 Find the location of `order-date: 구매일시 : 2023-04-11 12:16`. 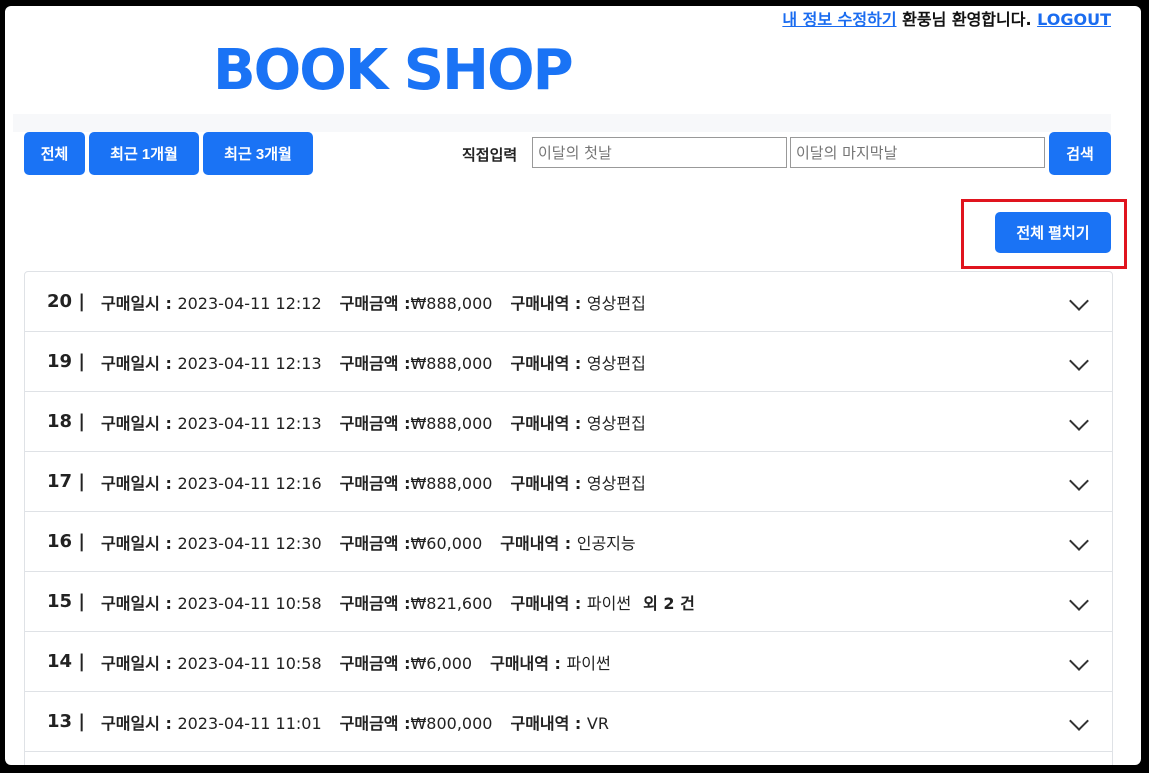

order-date: 구매일시 : 2023-04-11 12:16 is located at coordinates (211, 482).